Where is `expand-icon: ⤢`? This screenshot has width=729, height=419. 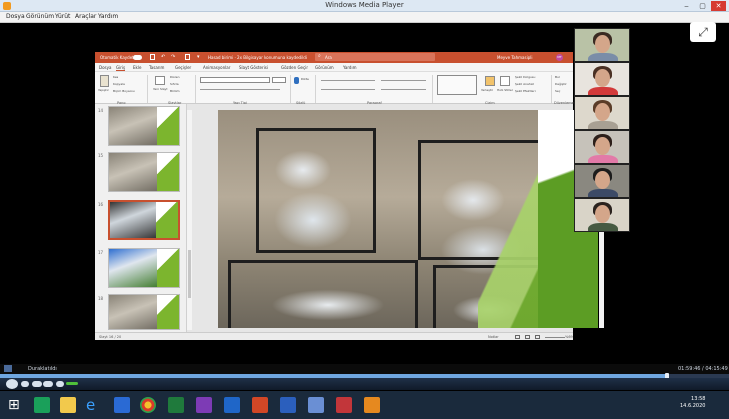
expand-icon: ⤢ is located at coordinates (703, 32).